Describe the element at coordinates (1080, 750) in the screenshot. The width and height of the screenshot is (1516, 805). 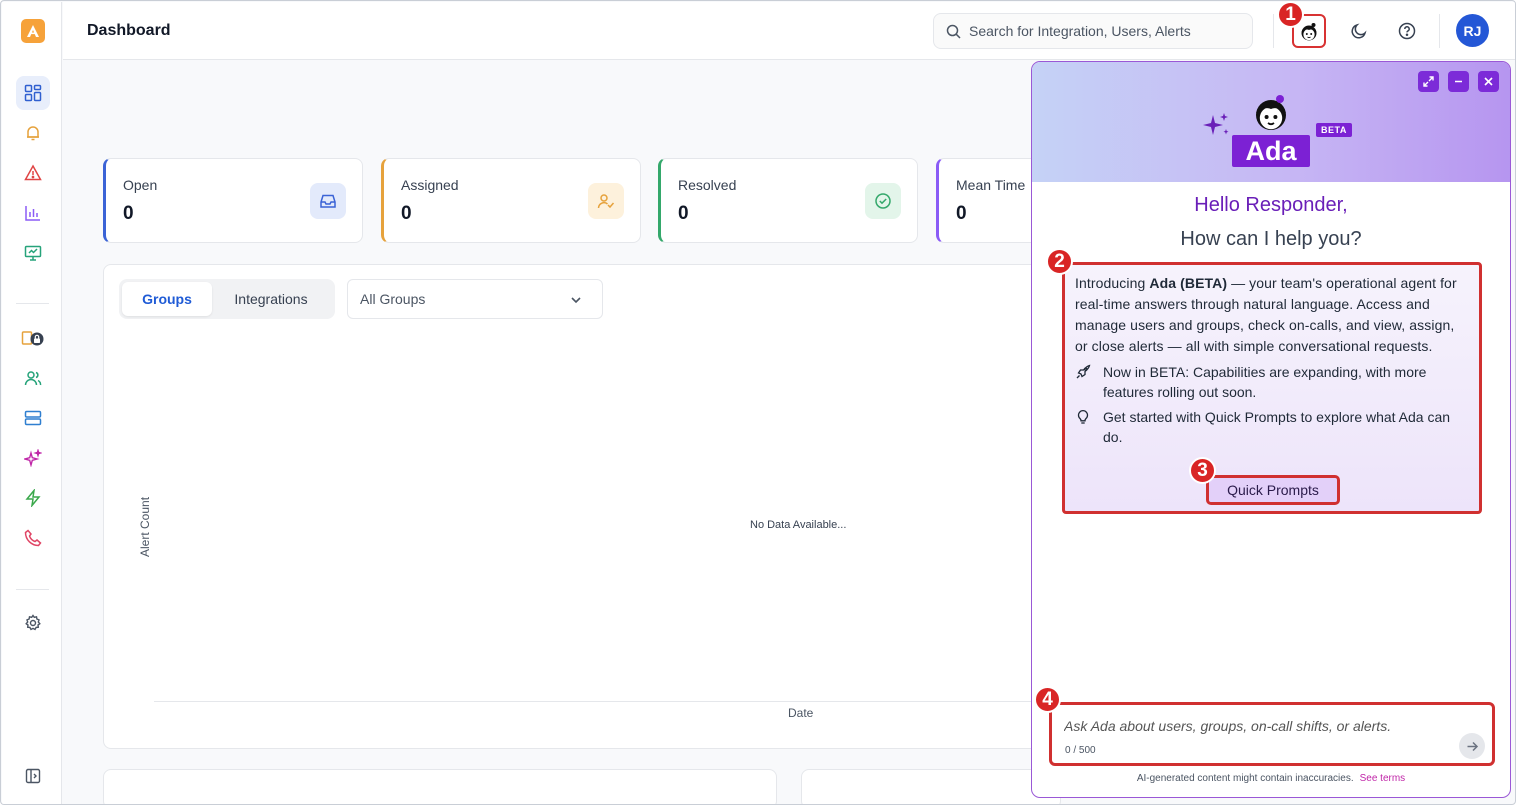
I see `char-counter: 0 / 500` at that location.